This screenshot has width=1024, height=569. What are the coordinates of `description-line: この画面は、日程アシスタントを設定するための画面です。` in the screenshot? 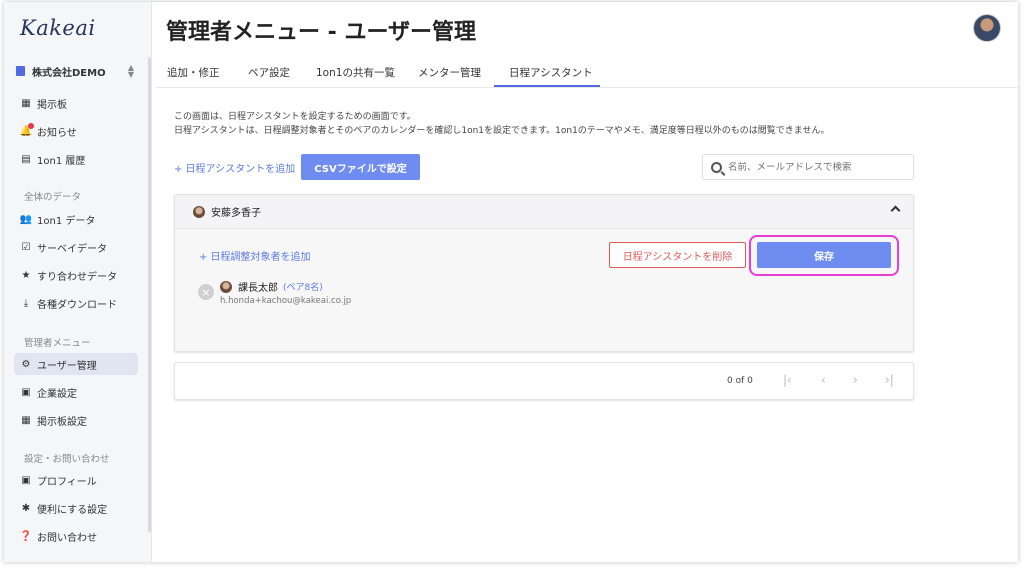 It's located at (295, 117).